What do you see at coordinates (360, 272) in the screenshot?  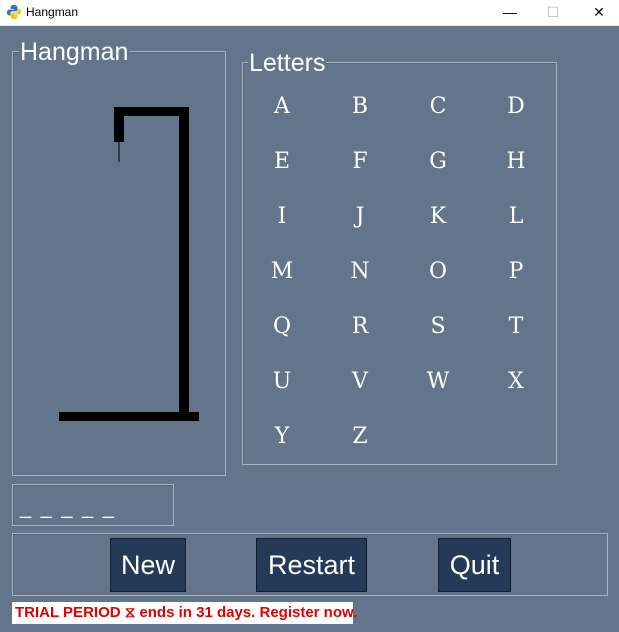 I see `letter-button-n: N` at bounding box center [360, 272].